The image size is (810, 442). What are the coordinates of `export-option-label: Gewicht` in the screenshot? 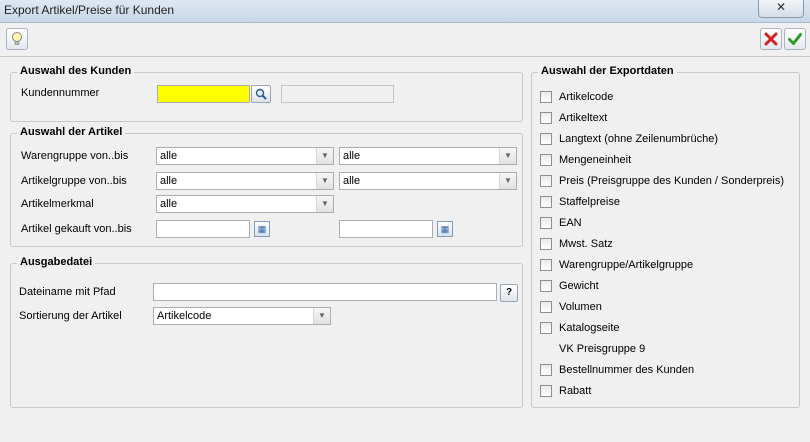 It's located at (579, 286).